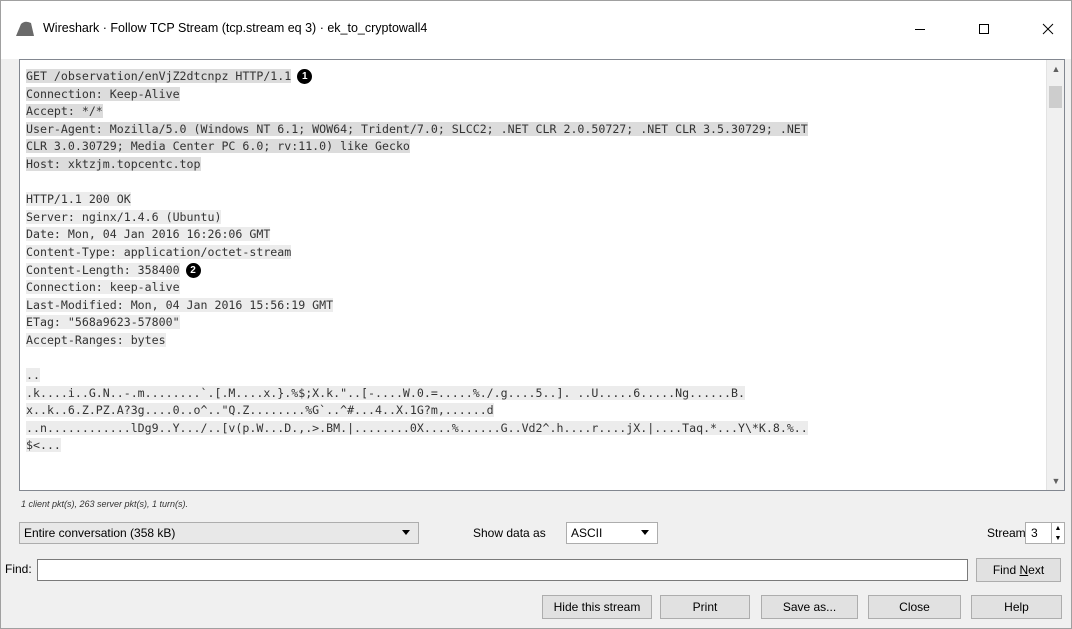 The image size is (1072, 629). What do you see at coordinates (96, 339) in the screenshot?
I see `stream-line-text: Accept-Ranges: bytes` at bounding box center [96, 339].